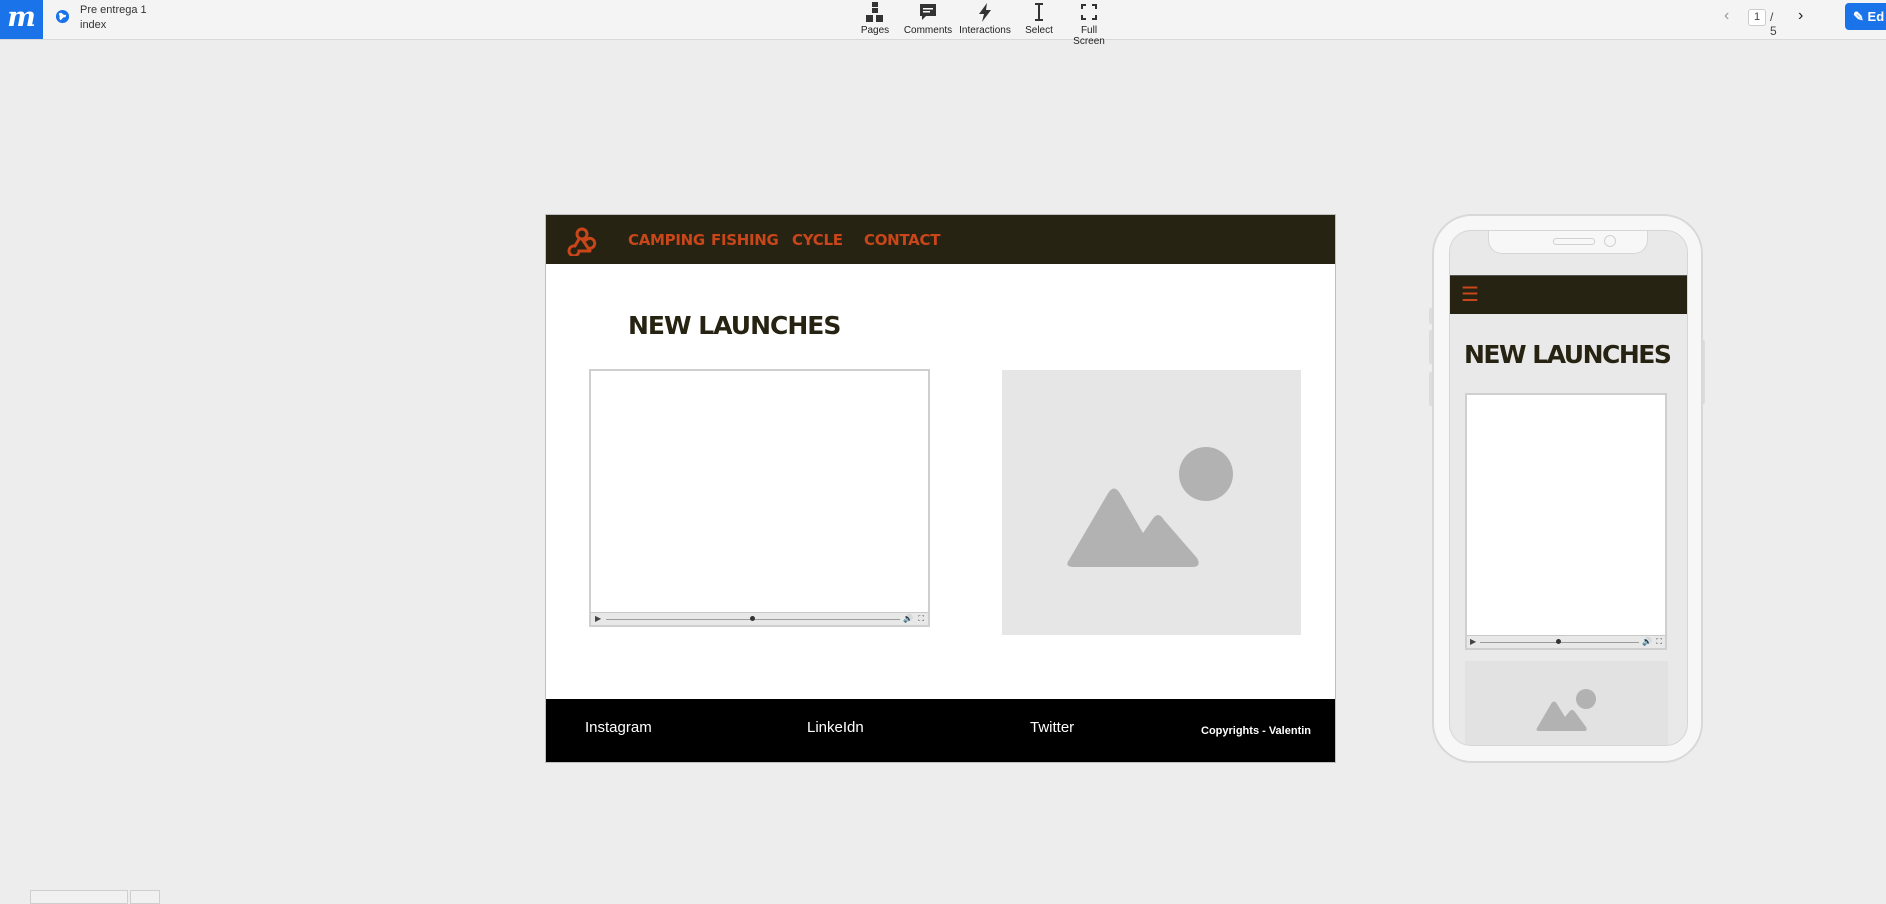  What do you see at coordinates (928, 12) in the screenshot?
I see `comment-icon` at bounding box center [928, 12].